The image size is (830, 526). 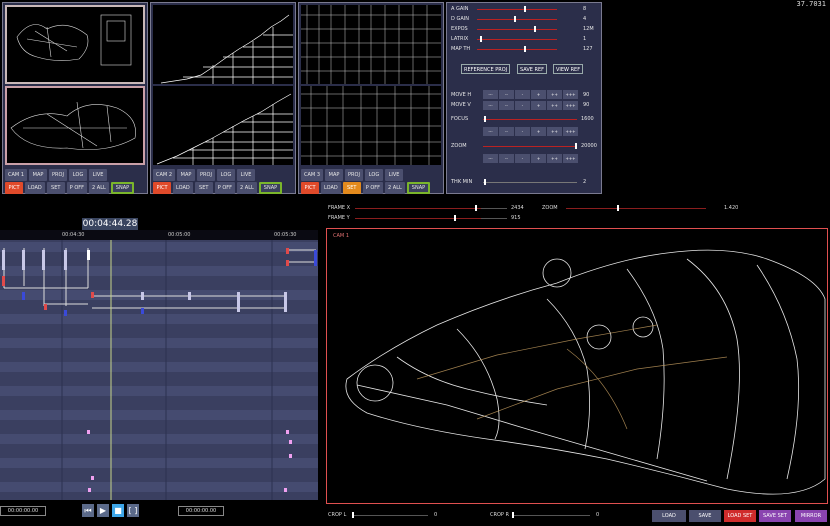 What do you see at coordinates (390, 515) in the screenshot?
I see `crop-l-slider` at bounding box center [390, 515].